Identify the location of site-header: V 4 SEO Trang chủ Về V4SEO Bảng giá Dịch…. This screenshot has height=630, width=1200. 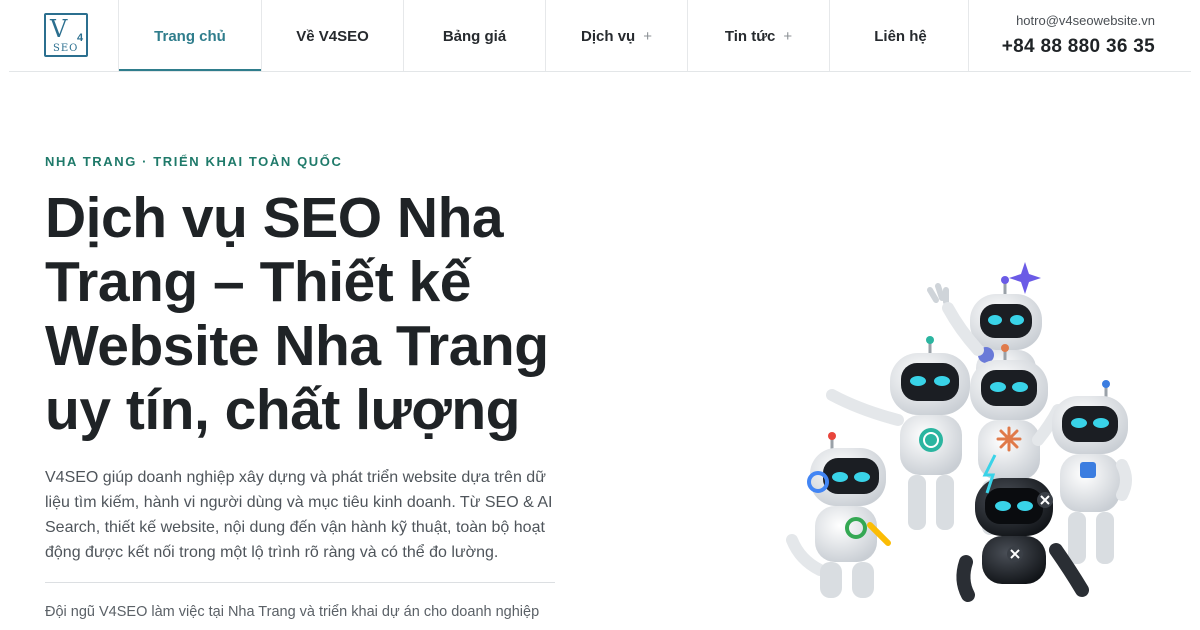
(600, 36).